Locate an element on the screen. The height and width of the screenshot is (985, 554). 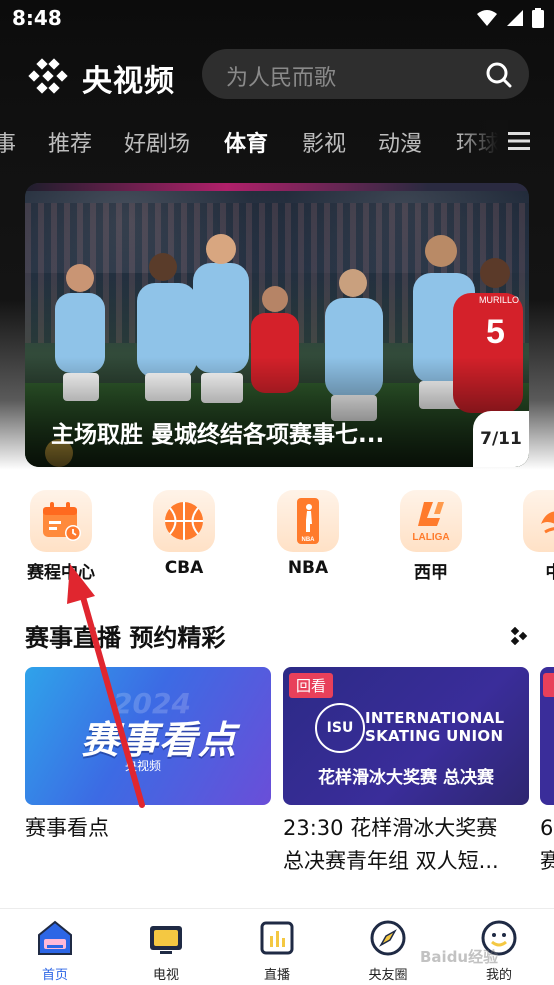
isu-logo-icon: ISU is located at coordinates (340, 728).